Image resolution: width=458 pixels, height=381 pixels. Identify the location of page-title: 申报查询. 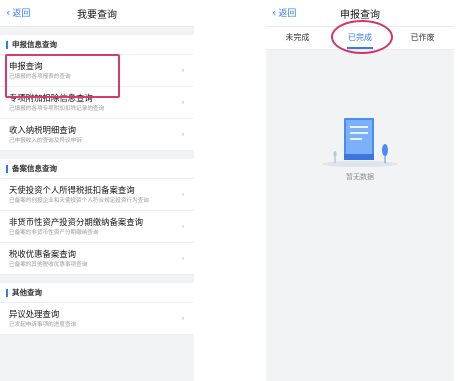
(360, 15).